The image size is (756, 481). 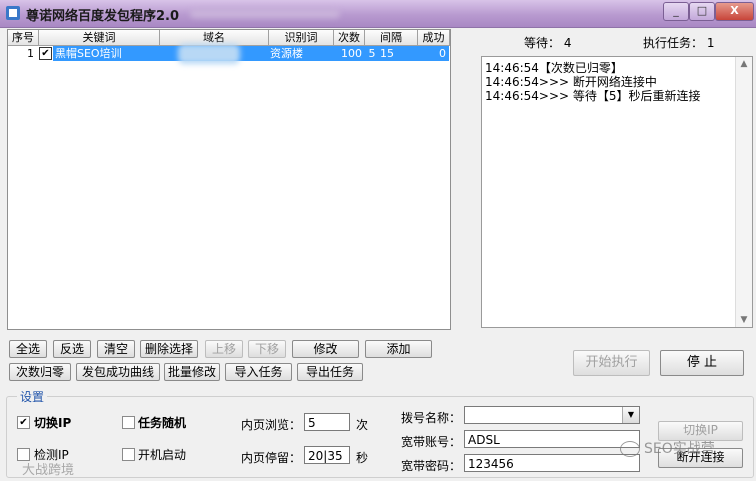 What do you see at coordinates (744, 320) in the screenshot?
I see `scroll-down-icon: ▼` at bounding box center [744, 320].